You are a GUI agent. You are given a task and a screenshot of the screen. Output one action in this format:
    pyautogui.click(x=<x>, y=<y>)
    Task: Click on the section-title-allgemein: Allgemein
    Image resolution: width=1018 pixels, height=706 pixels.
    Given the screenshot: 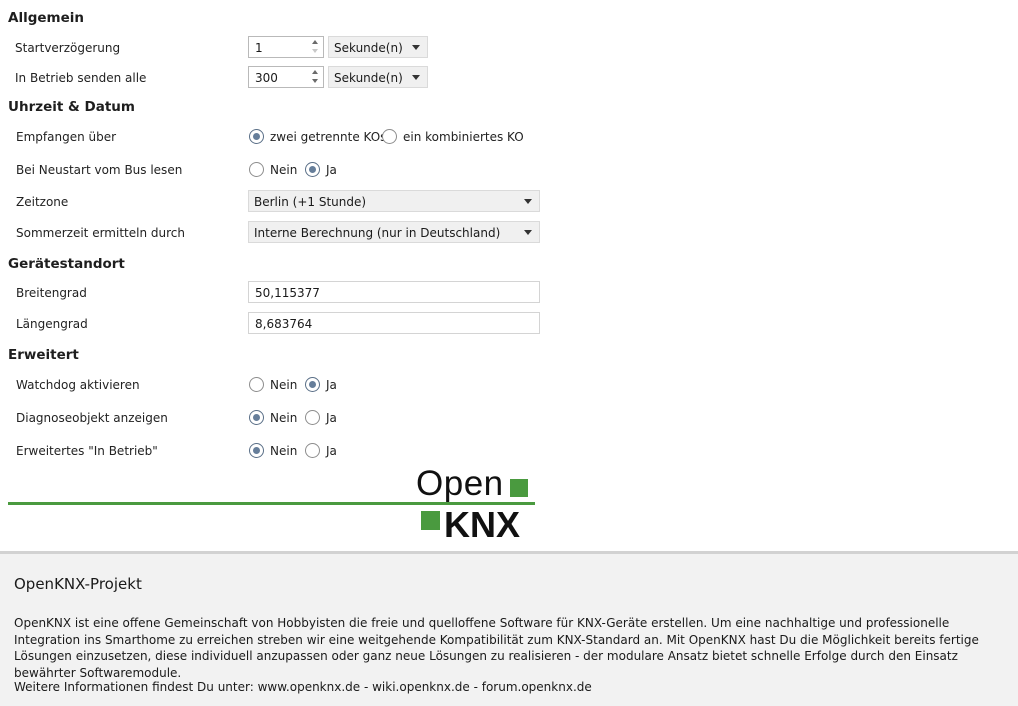 What is the action you would take?
    pyautogui.click(x=46, y=18)
    